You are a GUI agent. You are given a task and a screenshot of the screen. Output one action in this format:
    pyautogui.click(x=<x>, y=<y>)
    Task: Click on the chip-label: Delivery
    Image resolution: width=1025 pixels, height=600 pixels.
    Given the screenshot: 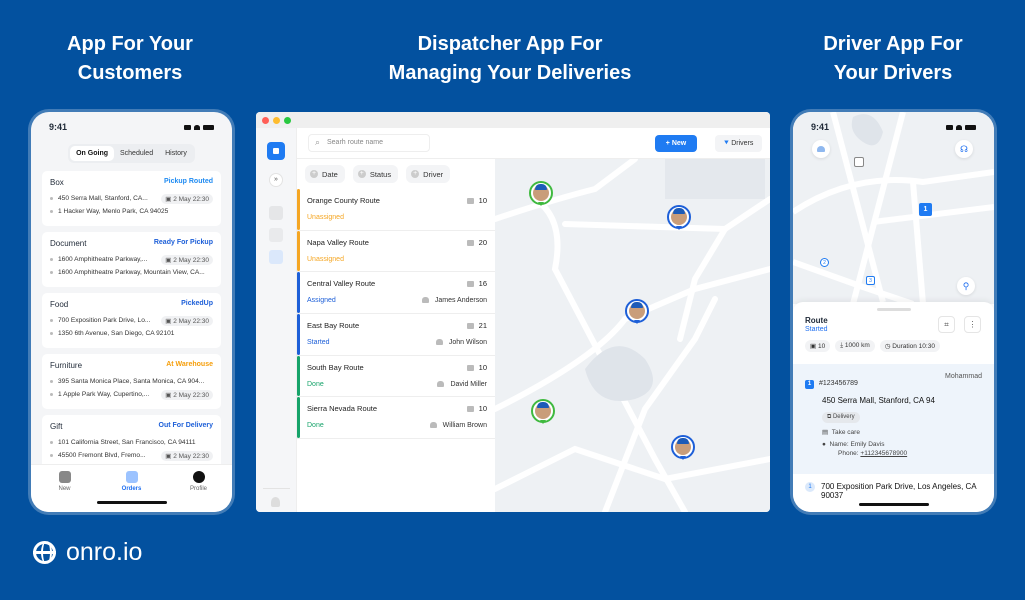 What is the action you would take?
    pyautogui.click(x=843, y=417)
    